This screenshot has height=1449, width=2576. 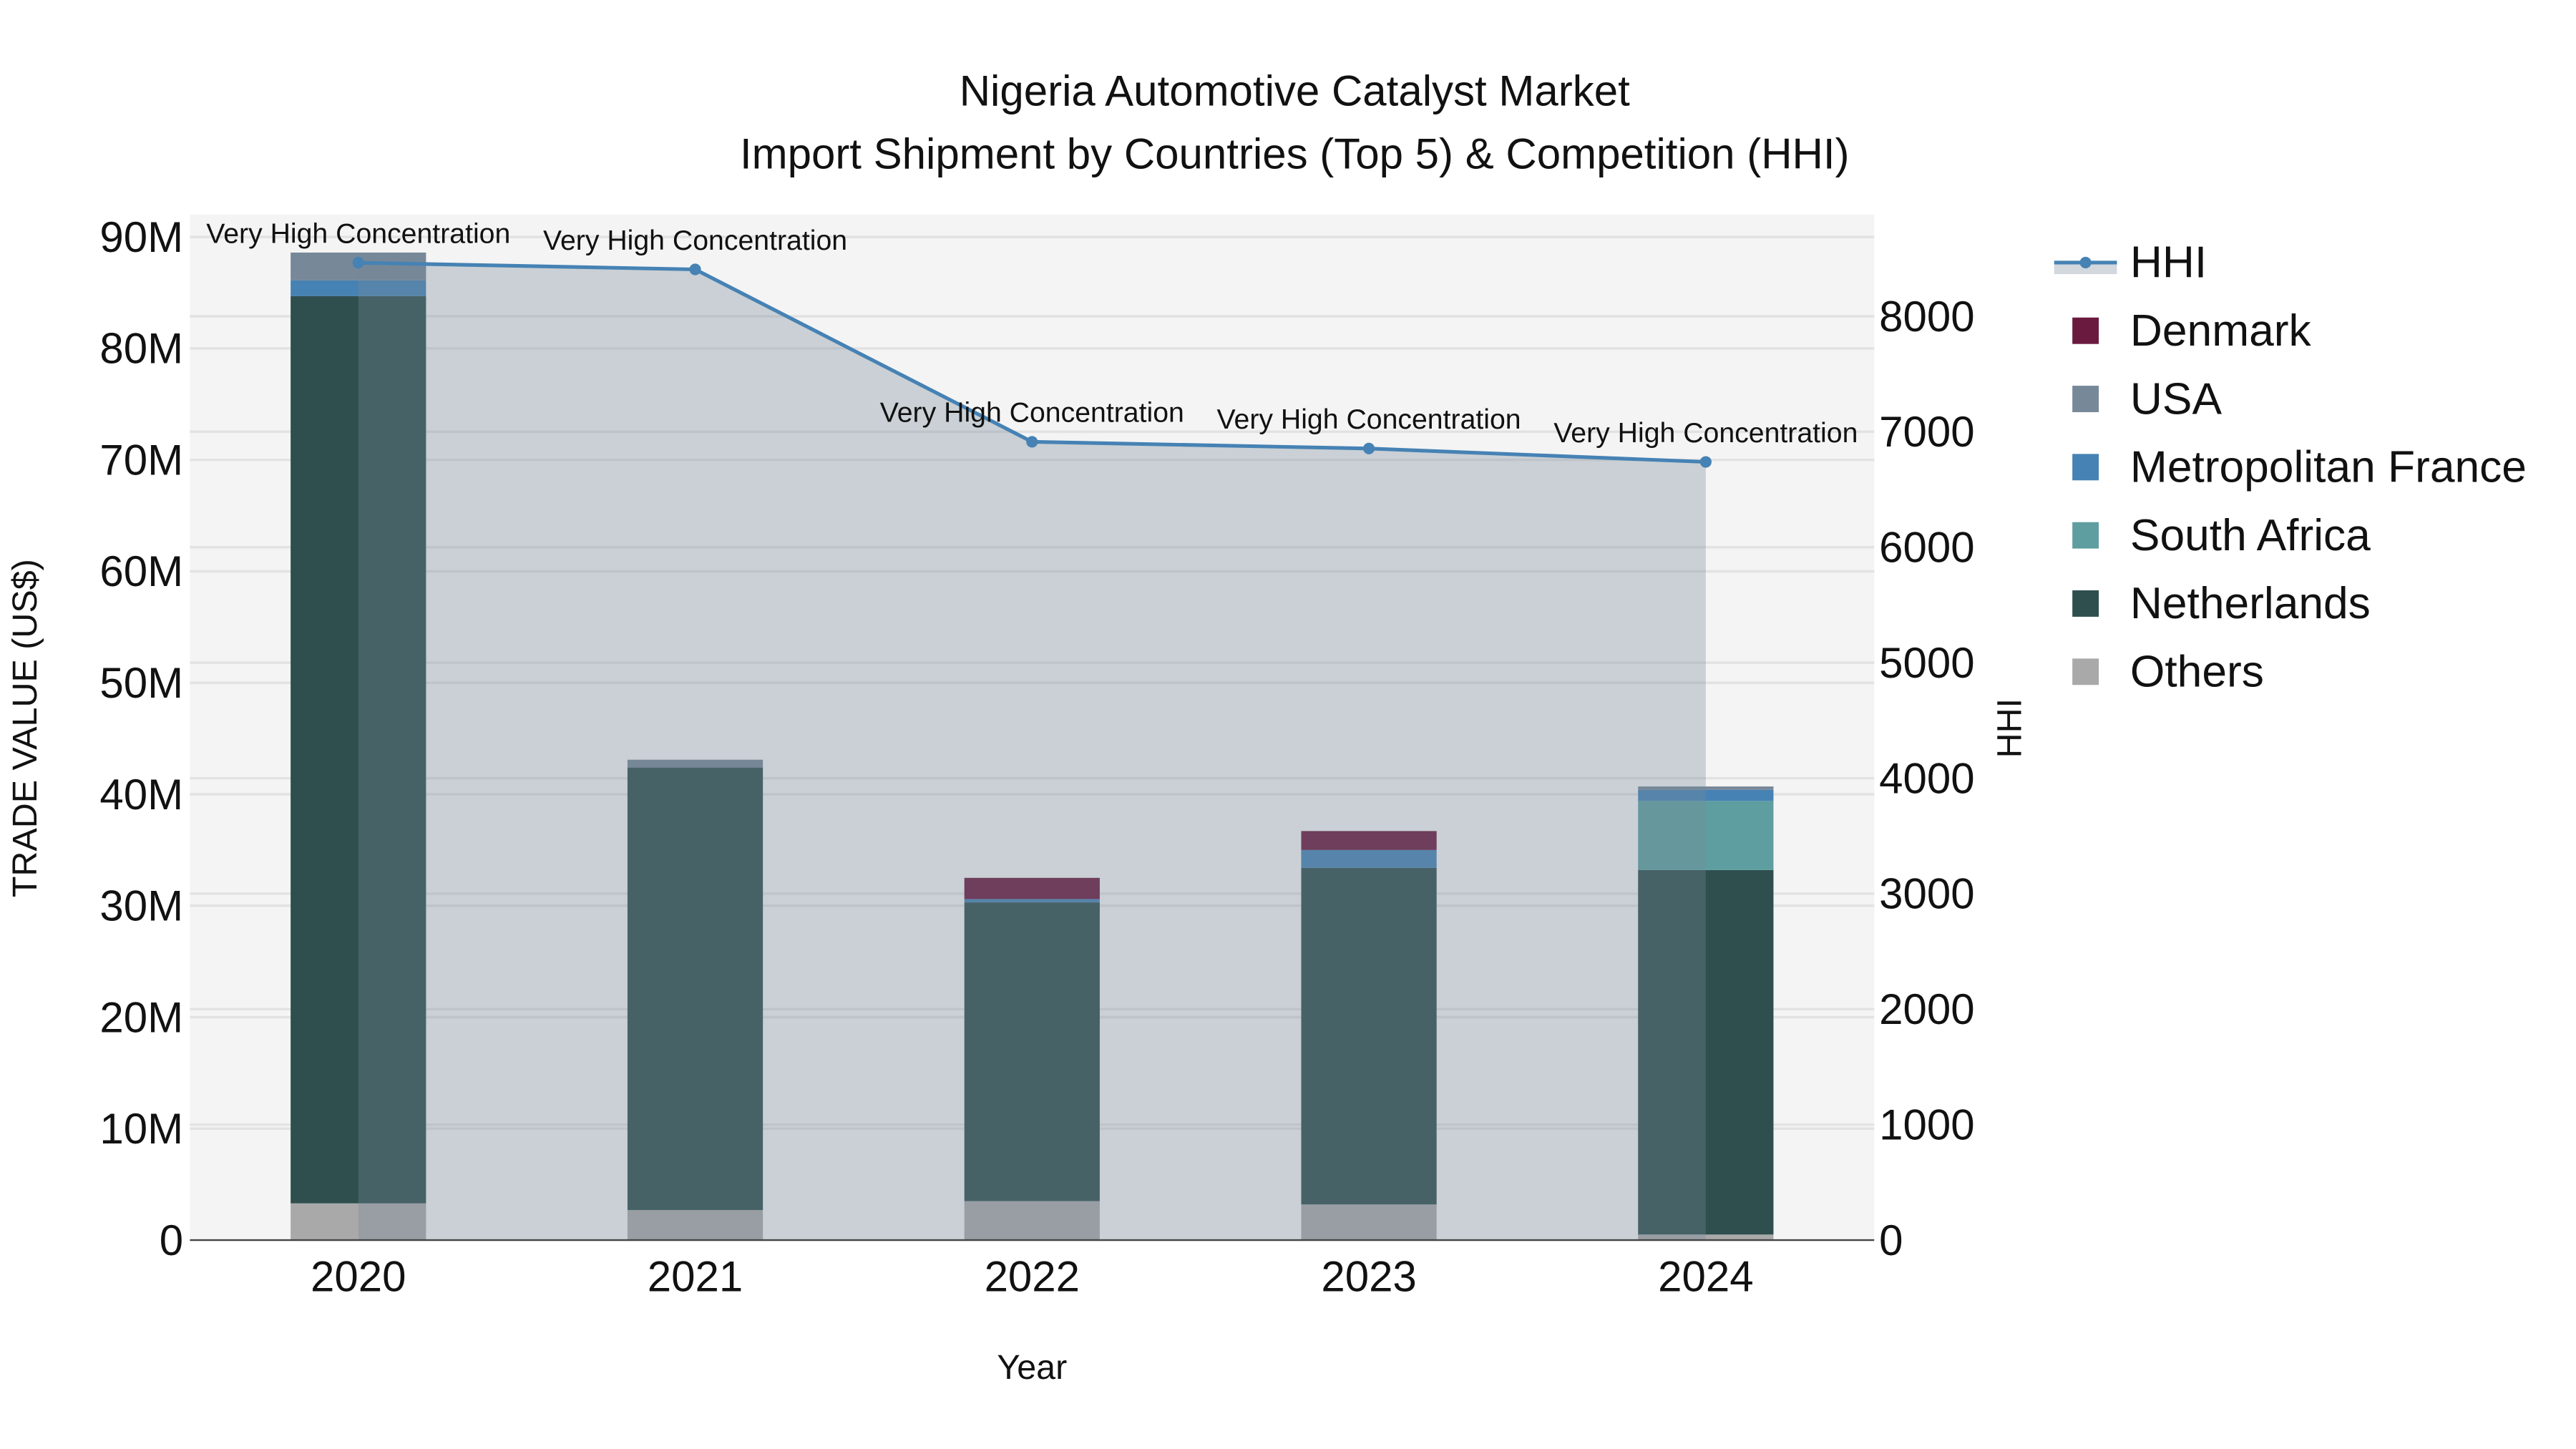 What do you see at coordinates (1926, 1009) in the screenshot?
I see `y2-tick-label: 2000` at bounding box center [1926, 1009].